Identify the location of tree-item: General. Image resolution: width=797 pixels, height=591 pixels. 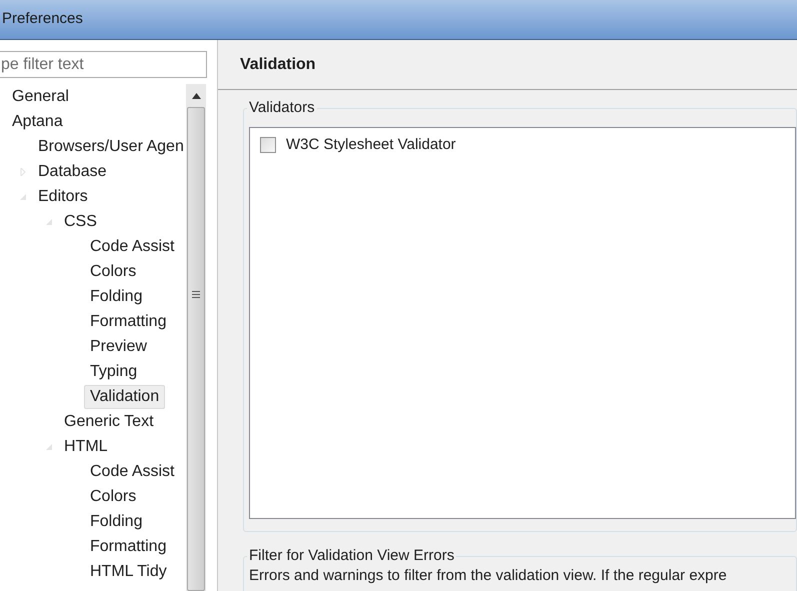
(40, 96).